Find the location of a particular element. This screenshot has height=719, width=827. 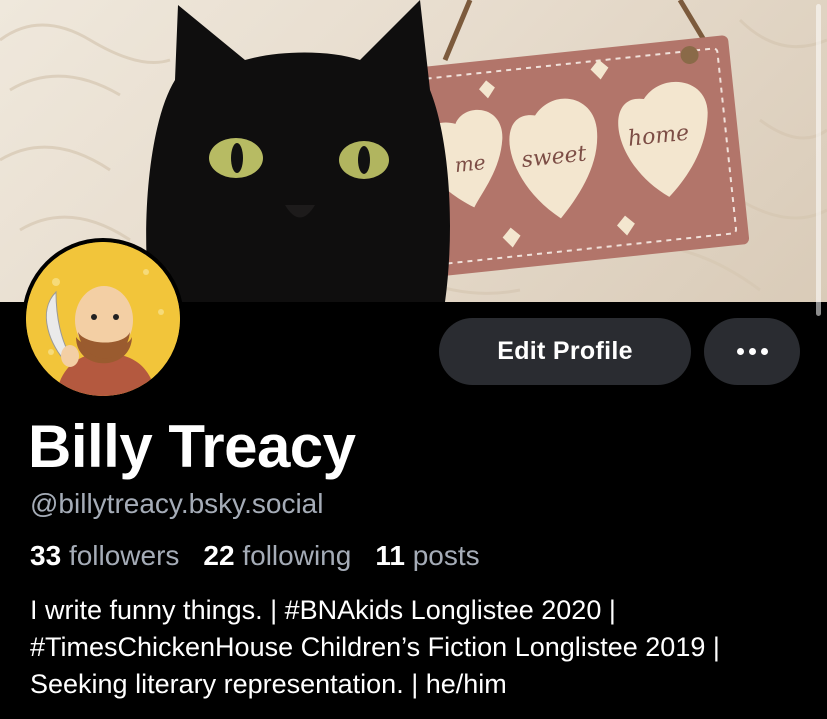

scrollbar is located at coordinates (818, 160).